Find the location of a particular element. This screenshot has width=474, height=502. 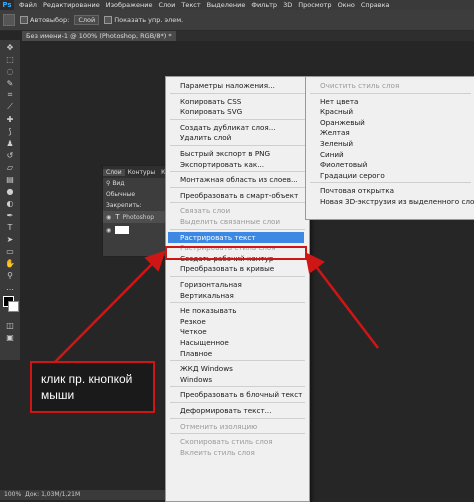

arrow-left is located at coordinates (110, 306).